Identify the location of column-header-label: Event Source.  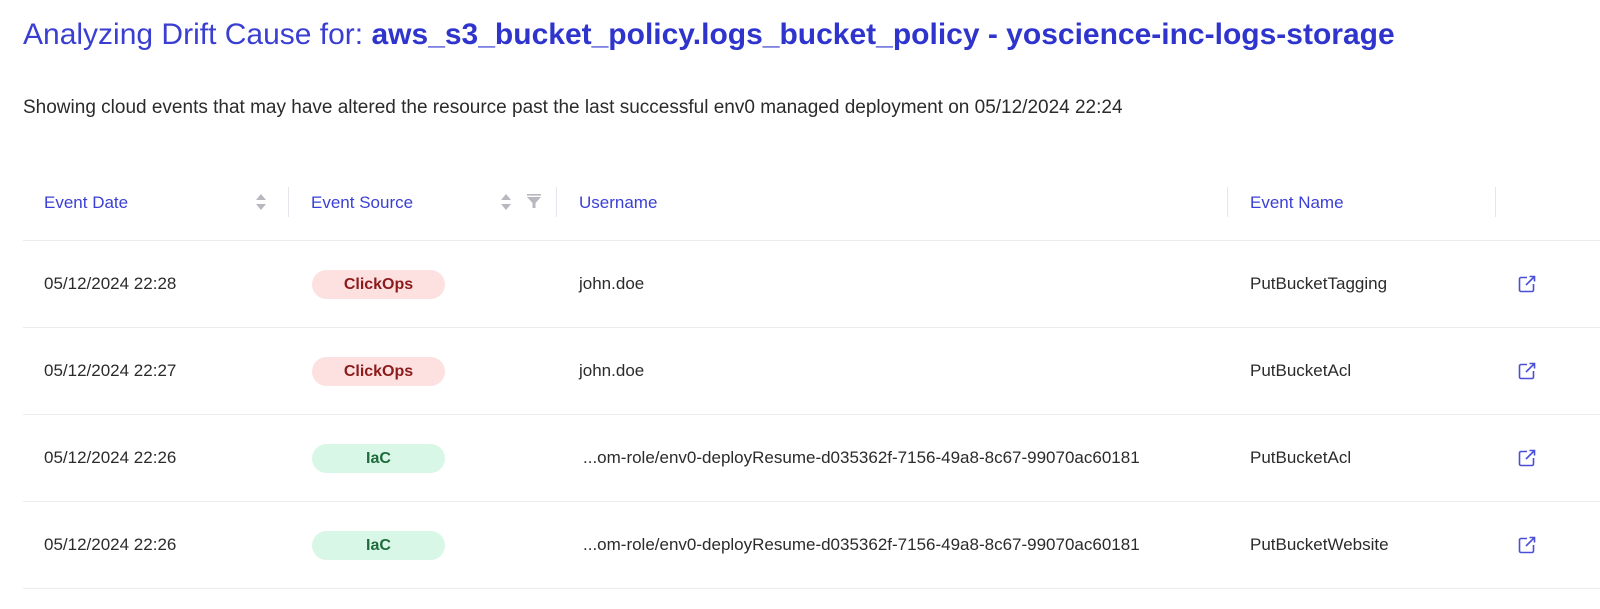
(362, 202).